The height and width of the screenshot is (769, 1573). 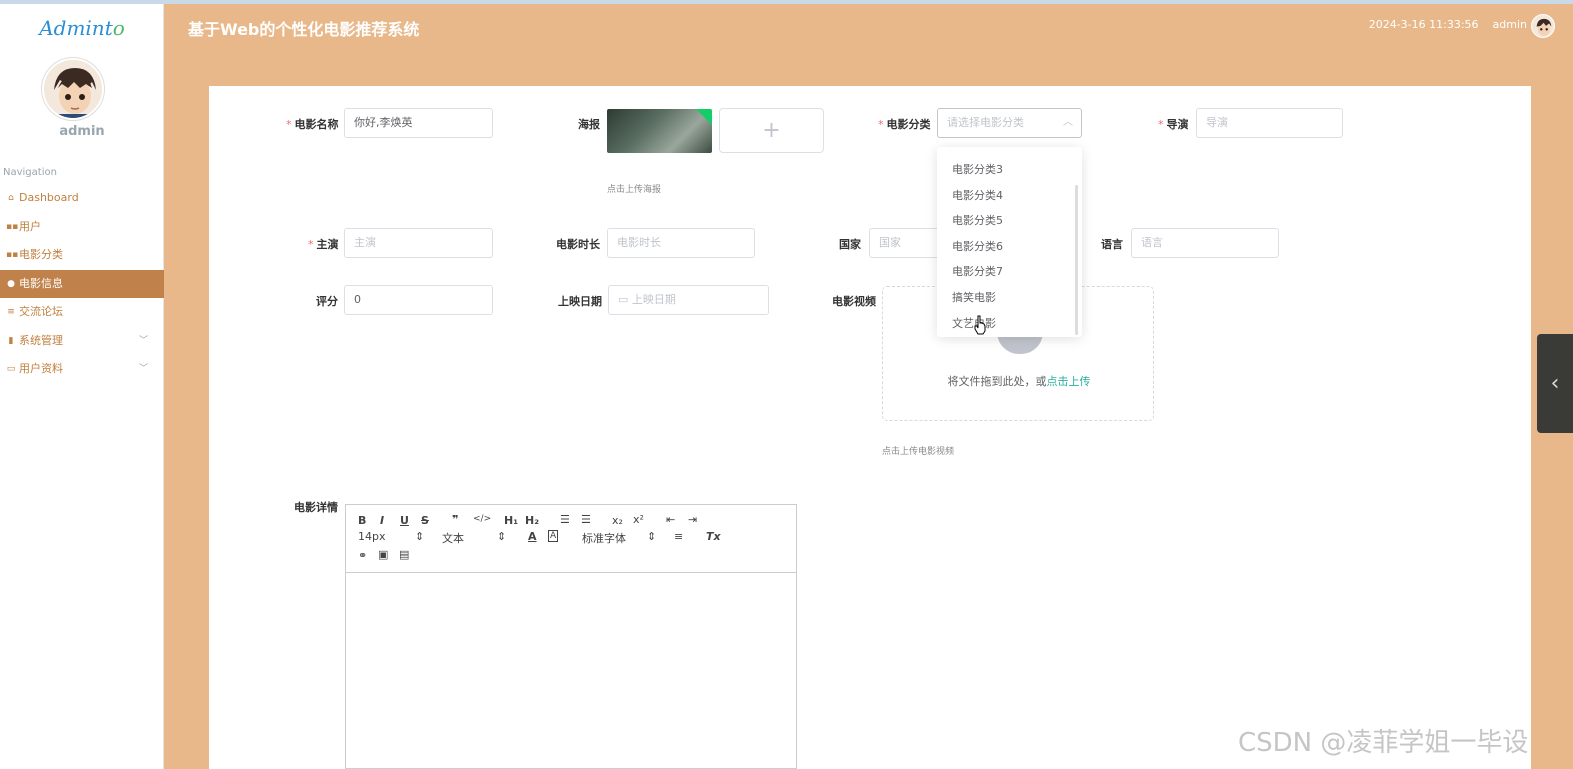 I want to click on dropdown-option: 电影分类7, so click(x=977, y=271).